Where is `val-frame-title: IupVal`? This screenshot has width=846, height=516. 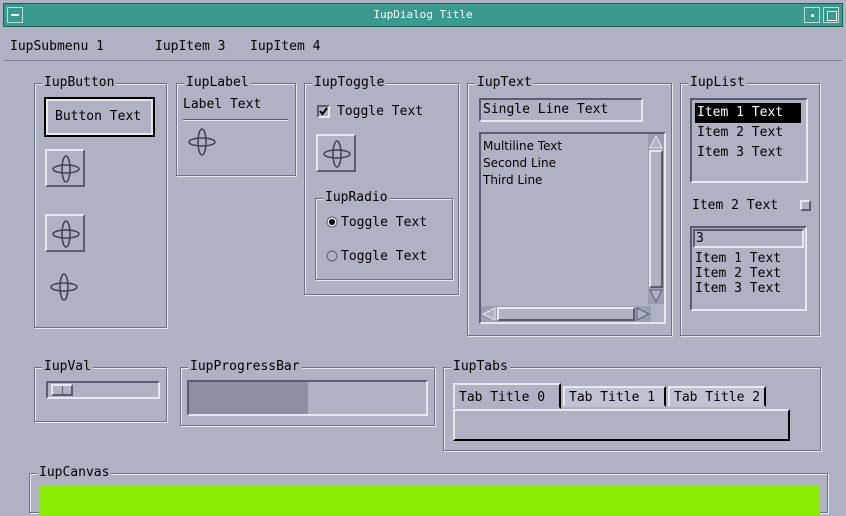 val-frame-title: IupVal is located at coordinates (67, 367).